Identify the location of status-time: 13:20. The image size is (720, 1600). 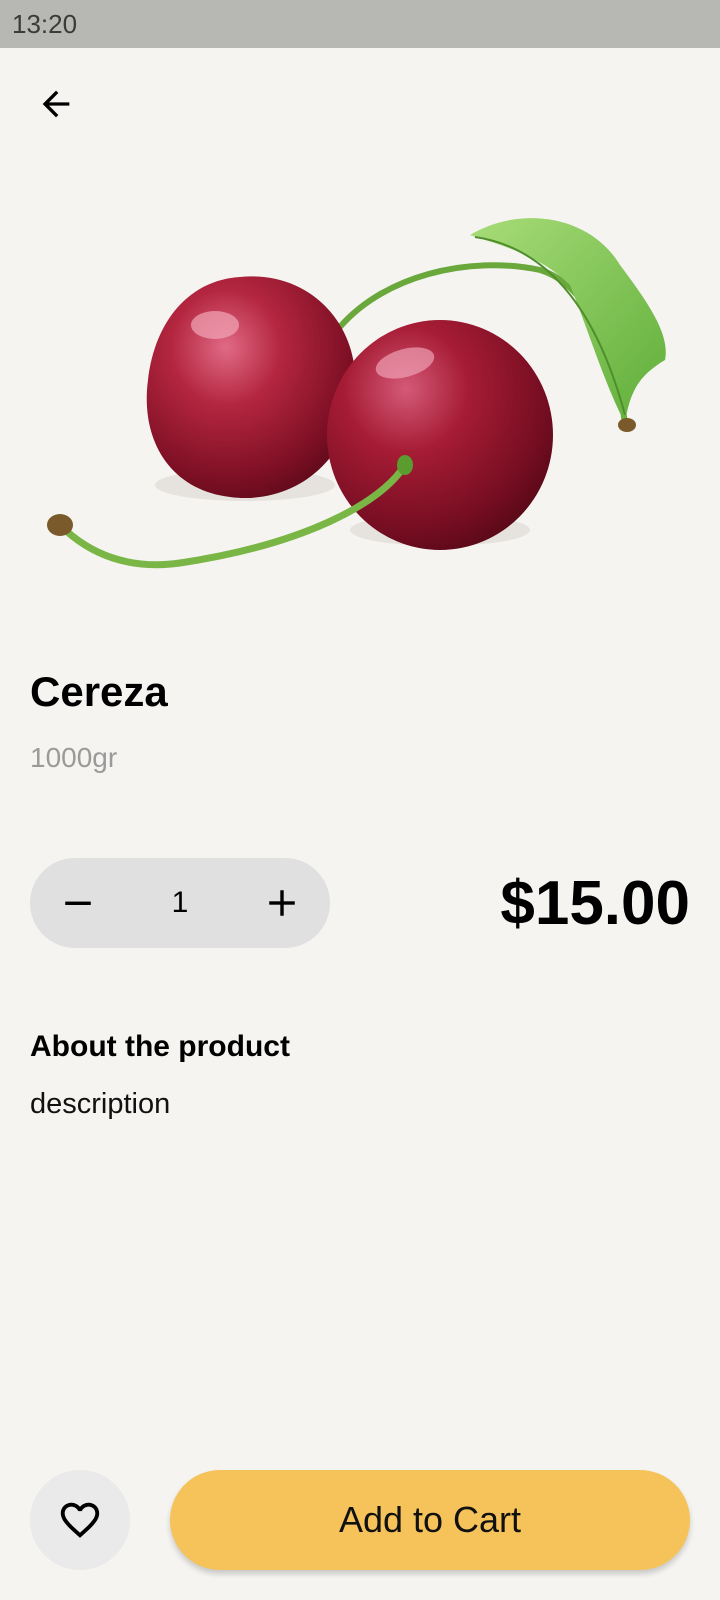
(45, 24).